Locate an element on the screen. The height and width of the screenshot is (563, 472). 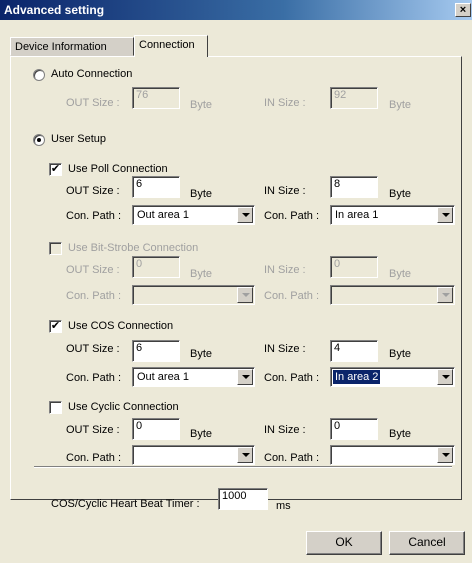
poll-out-path-label: Con. Path : is located at coordinates (94, 216).